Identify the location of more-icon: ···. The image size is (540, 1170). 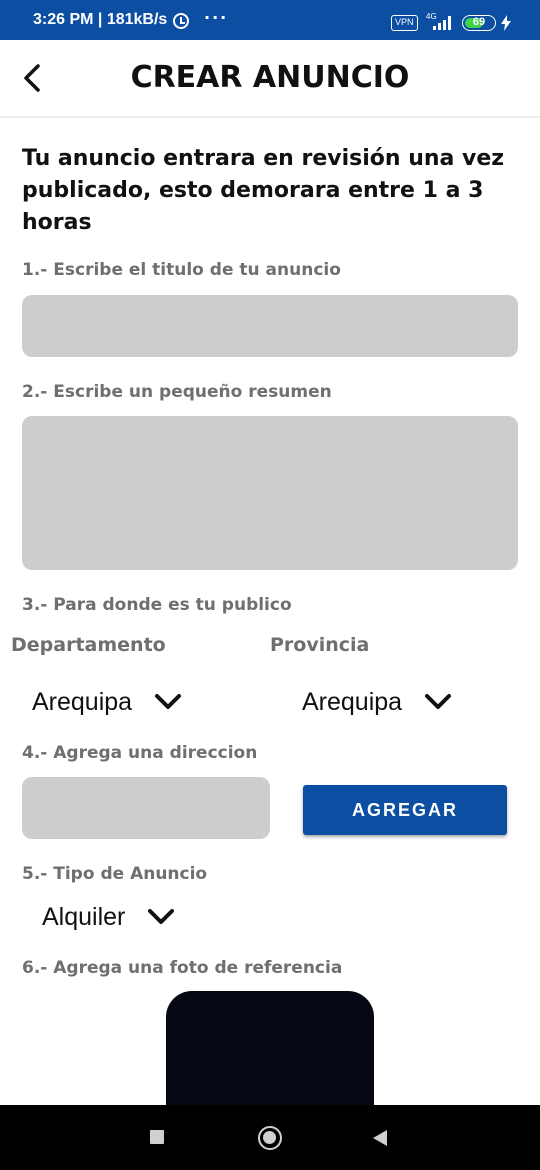
(216, 17).